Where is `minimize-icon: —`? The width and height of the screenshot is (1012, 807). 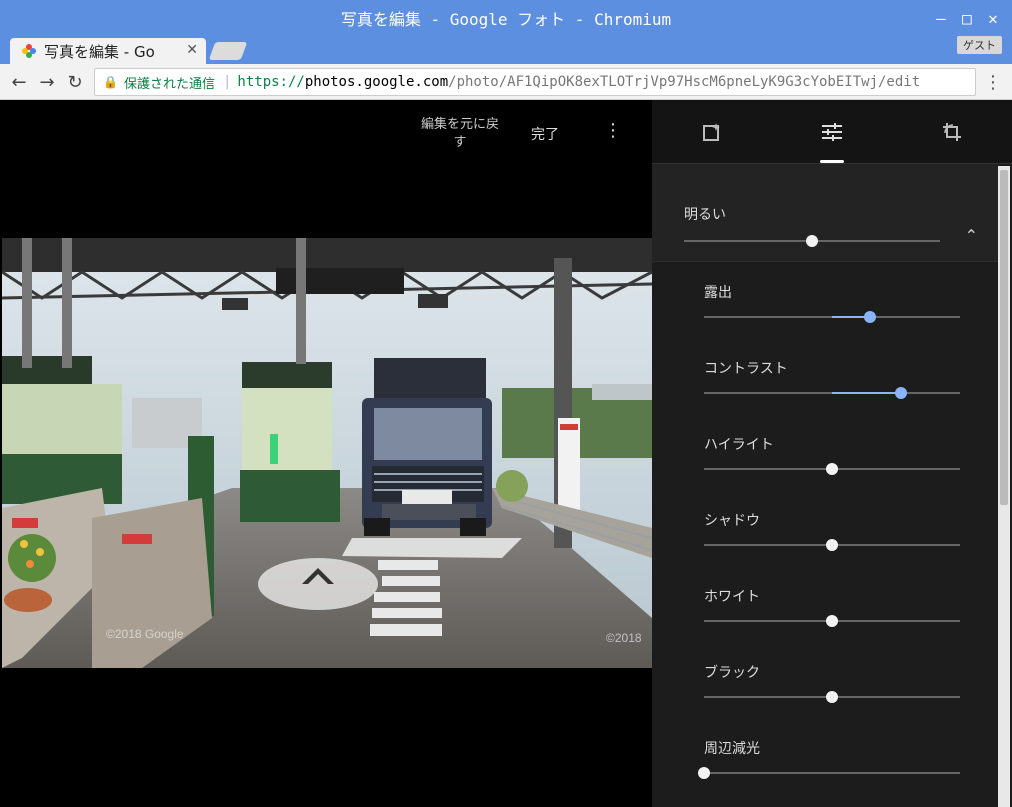 minimize-icon: — is located at coordinates (941, 18).